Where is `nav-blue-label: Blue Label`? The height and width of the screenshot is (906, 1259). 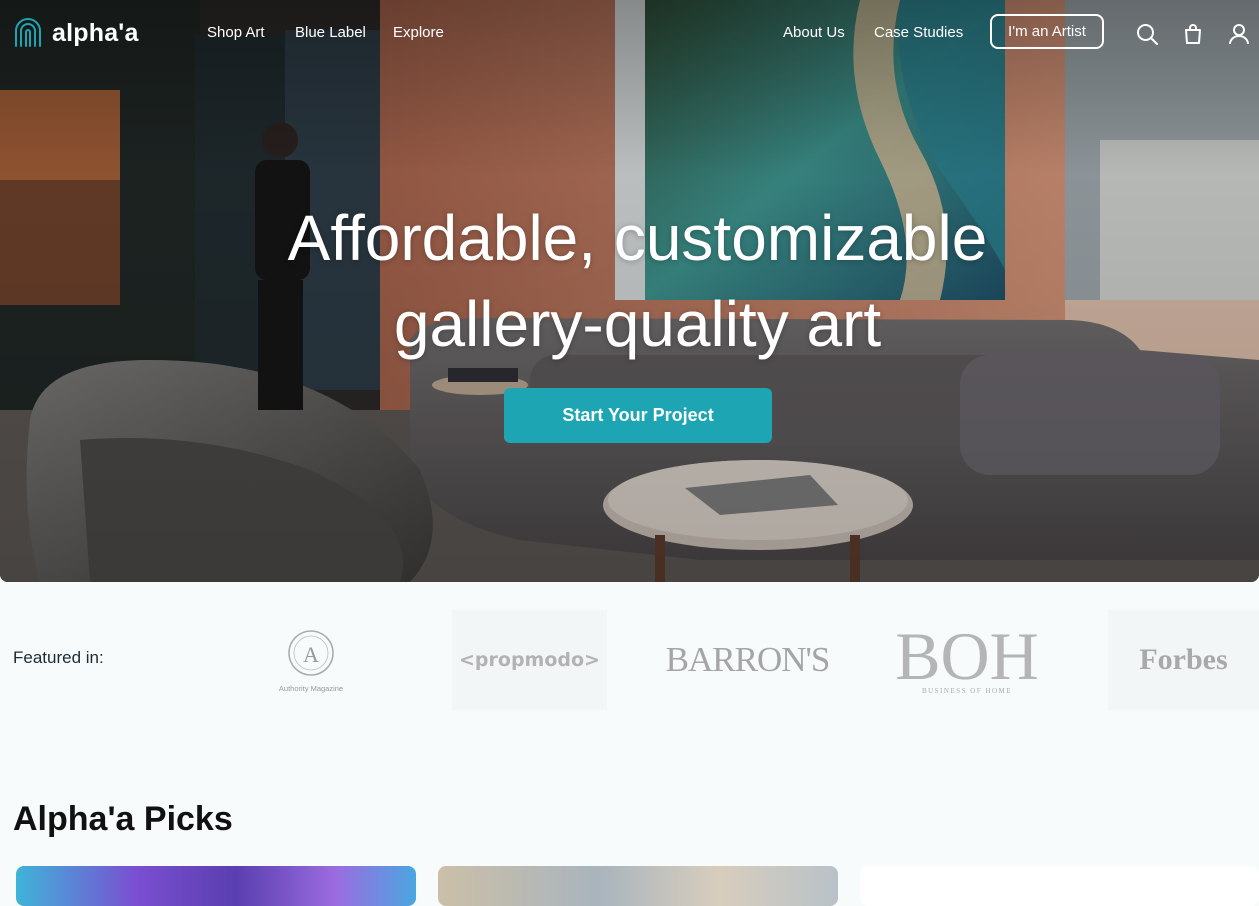 nav-blue-label: Blue Label is located at coordinates (330, 32).